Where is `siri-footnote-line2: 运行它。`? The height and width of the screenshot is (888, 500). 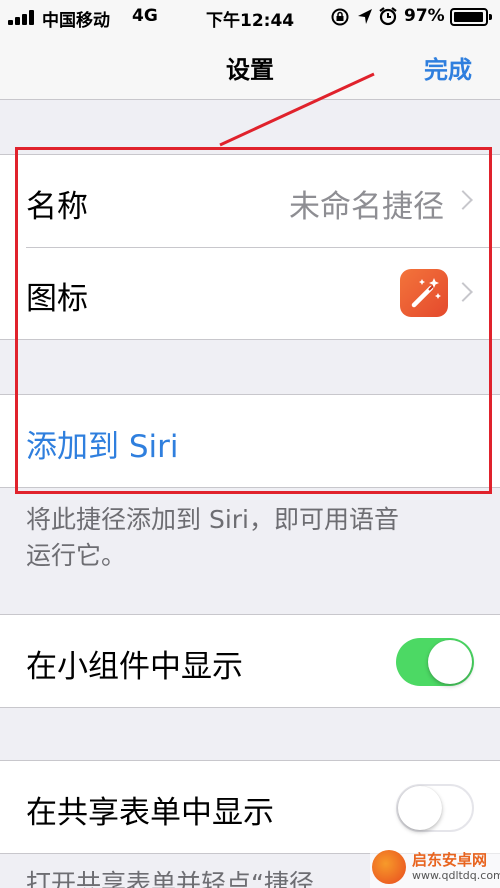
siri-footnote-line2: 运行它。 is located at coordinates (76, 555).